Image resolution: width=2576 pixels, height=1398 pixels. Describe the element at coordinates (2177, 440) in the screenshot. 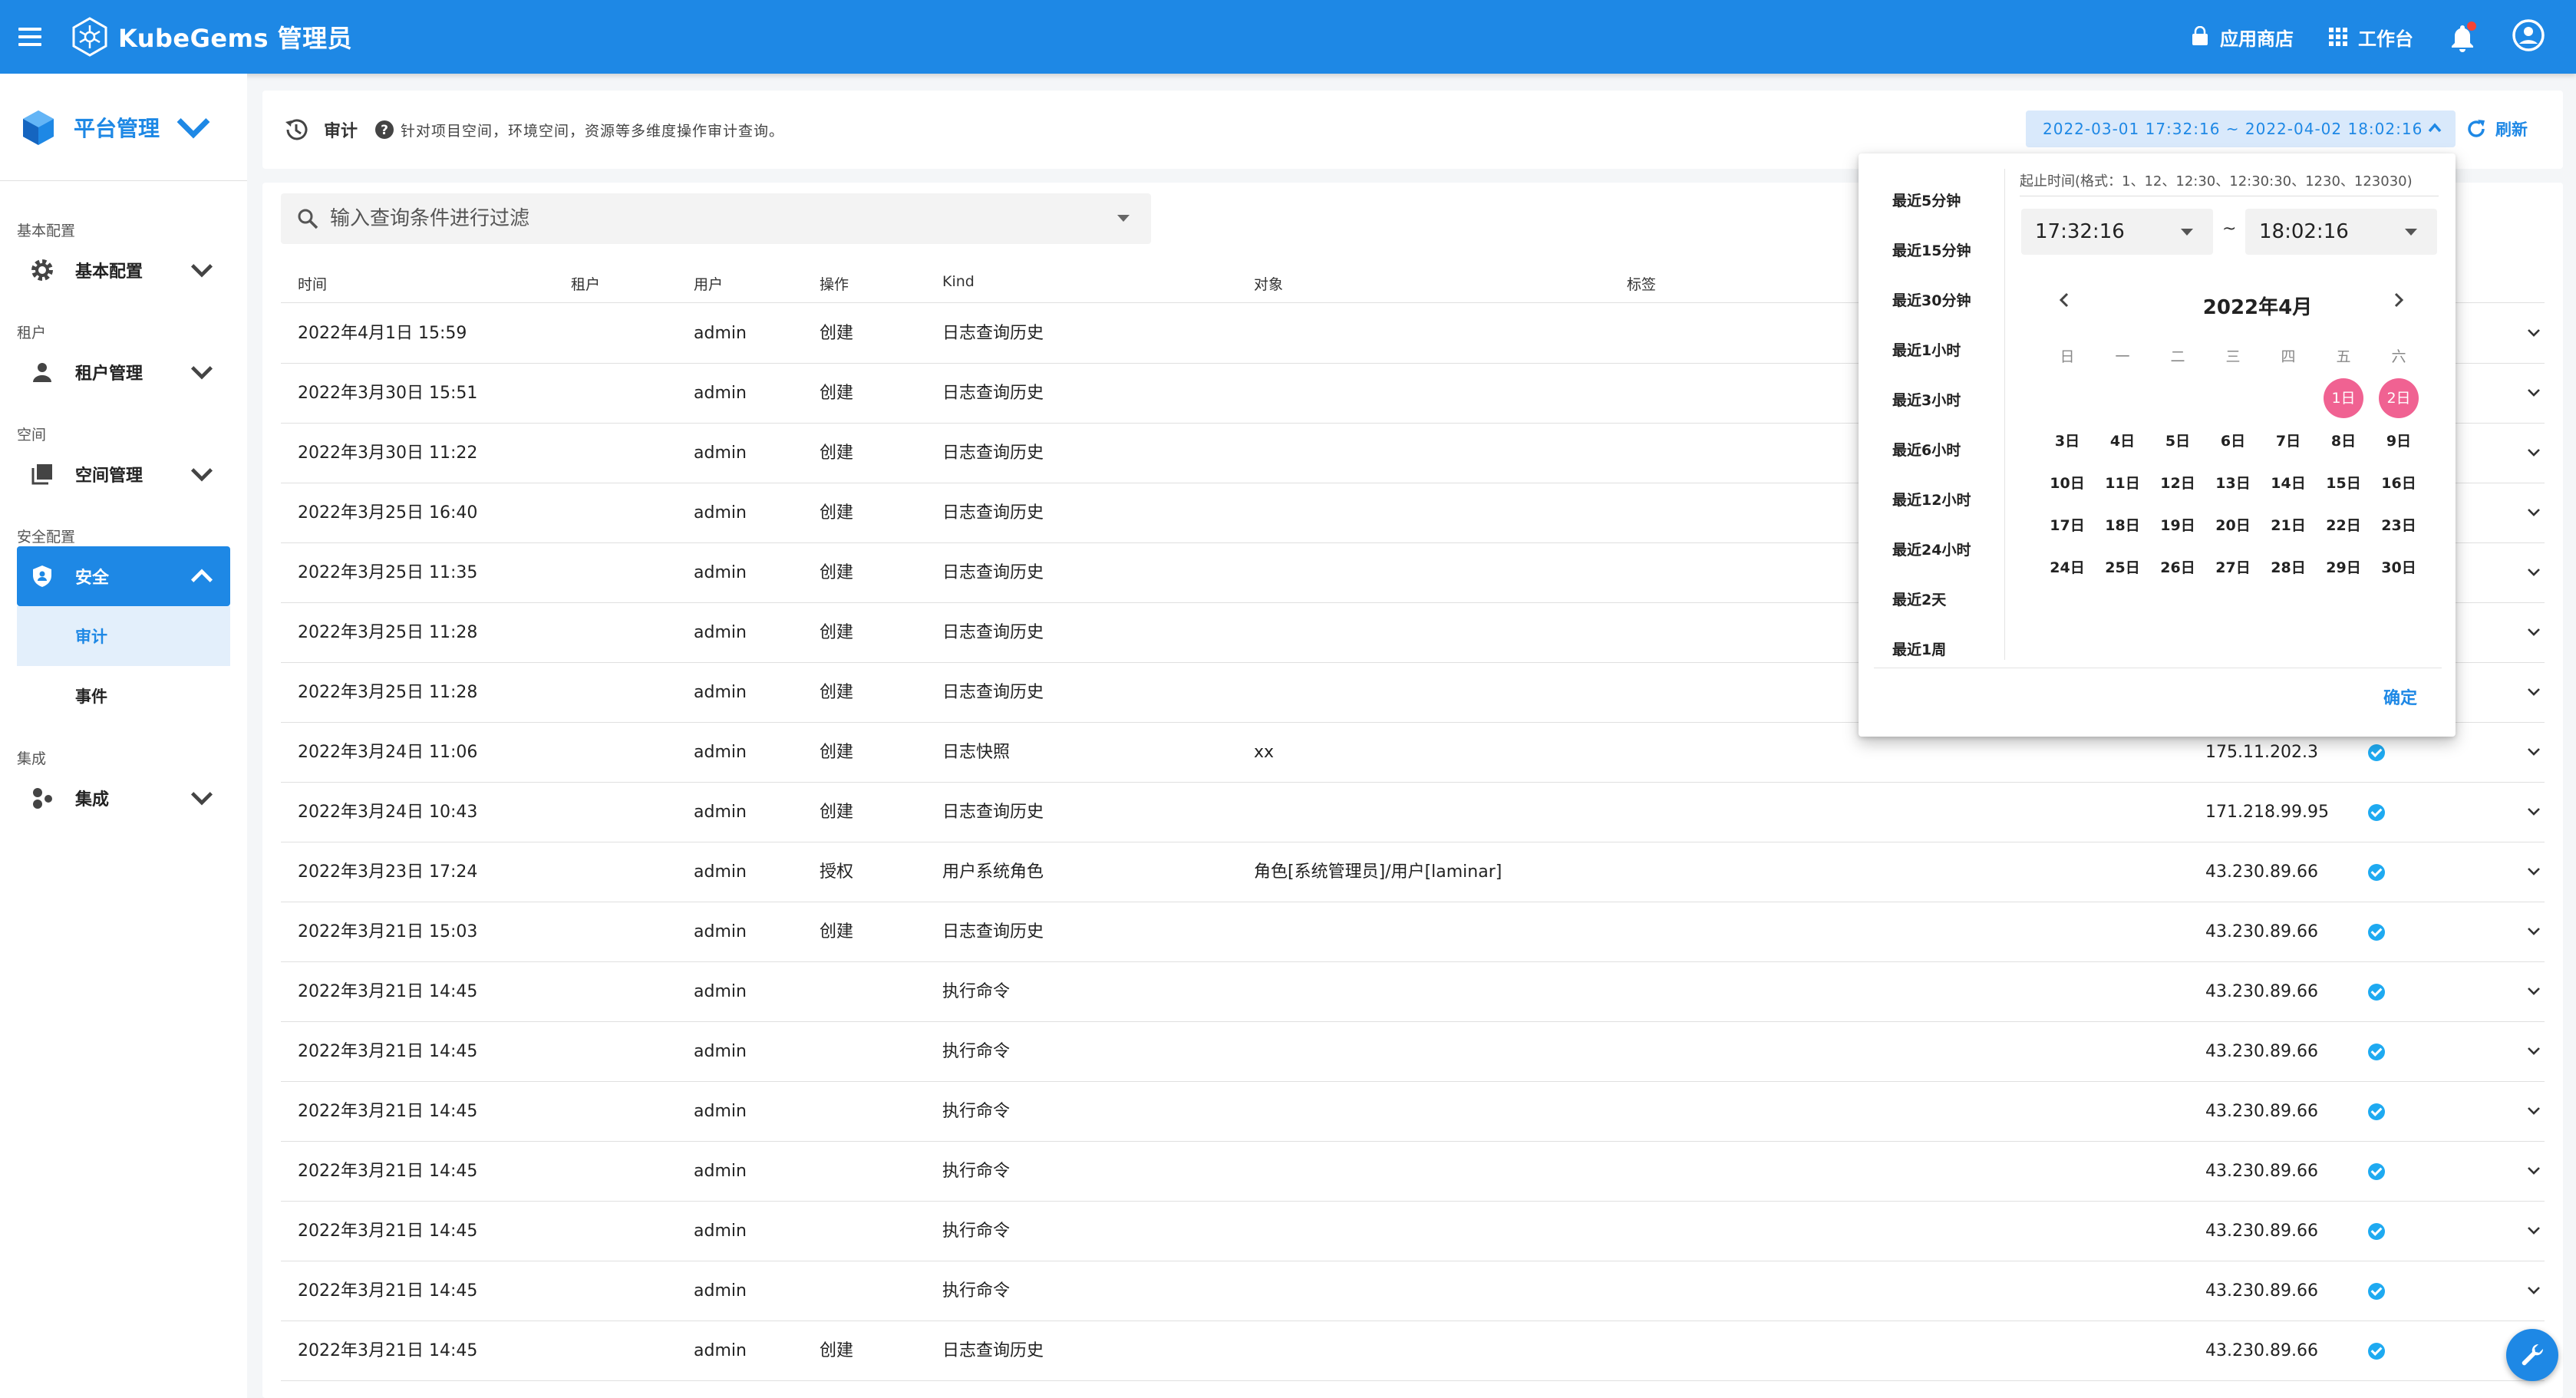

I see `calendar-day: 5日` at that location.